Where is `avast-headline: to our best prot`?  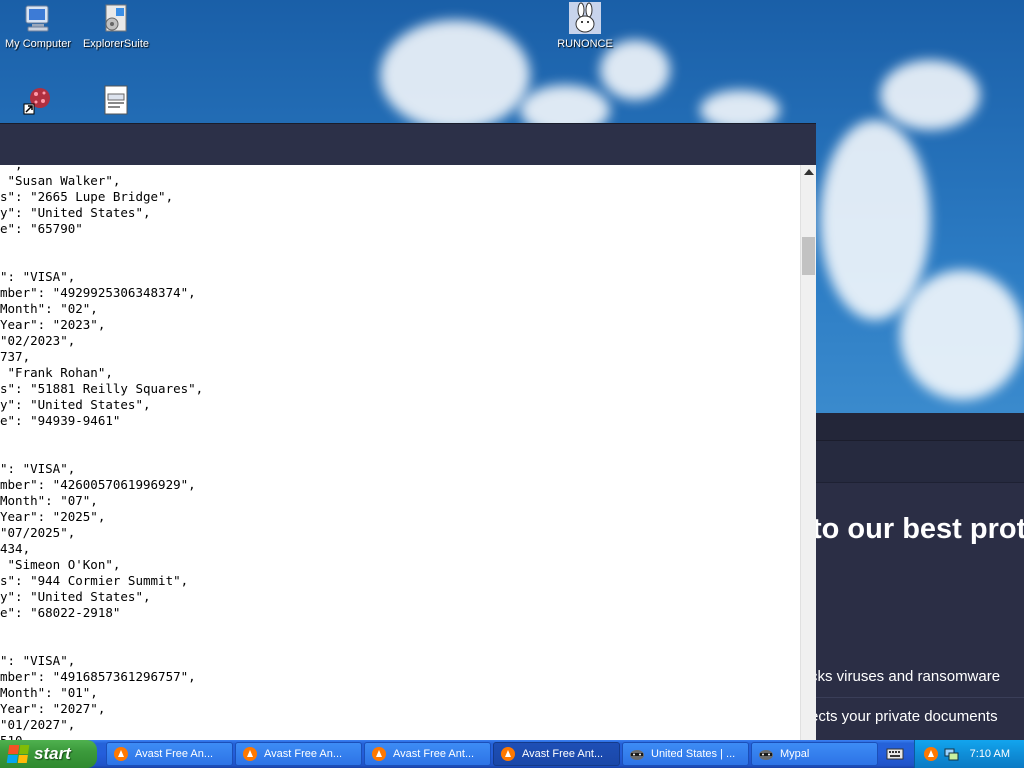
avast-headline: to our best prot is located at coordinates (918, 529).